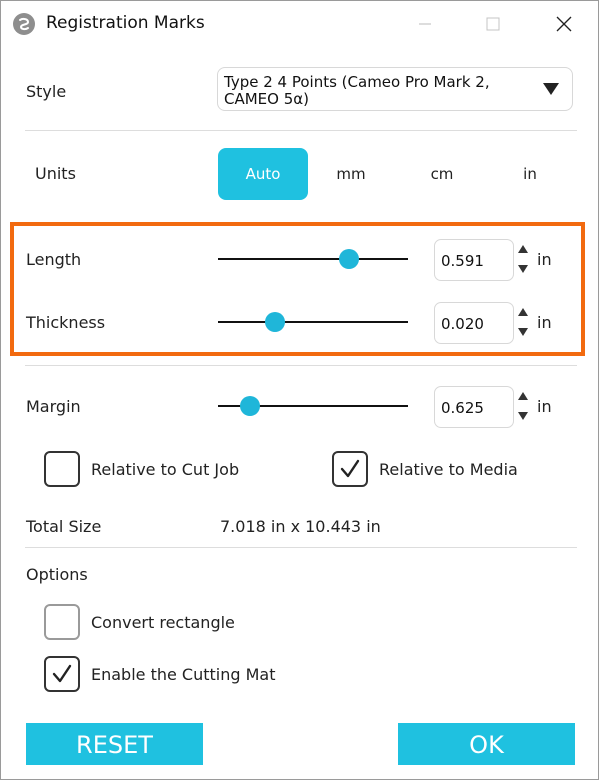 The width and height of the screenshot is (599, 780). What do you see at coordinates (462, 261) in the screenshot?
I see `length-value: 0.591` at bounding box center [462, 261].